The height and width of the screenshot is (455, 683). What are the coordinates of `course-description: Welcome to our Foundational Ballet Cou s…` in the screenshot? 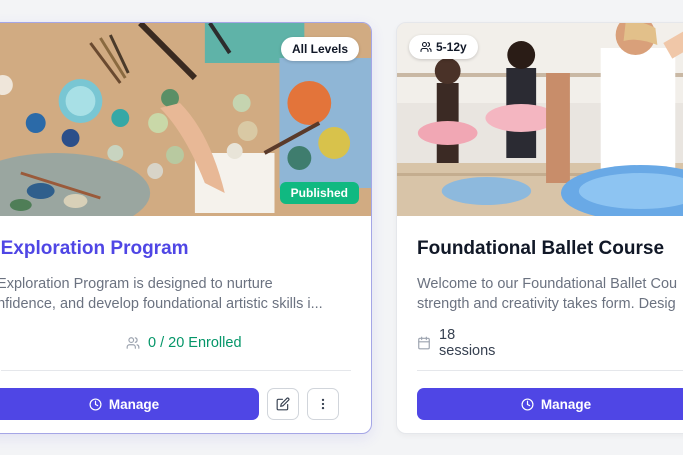 It's located at (550, 294).